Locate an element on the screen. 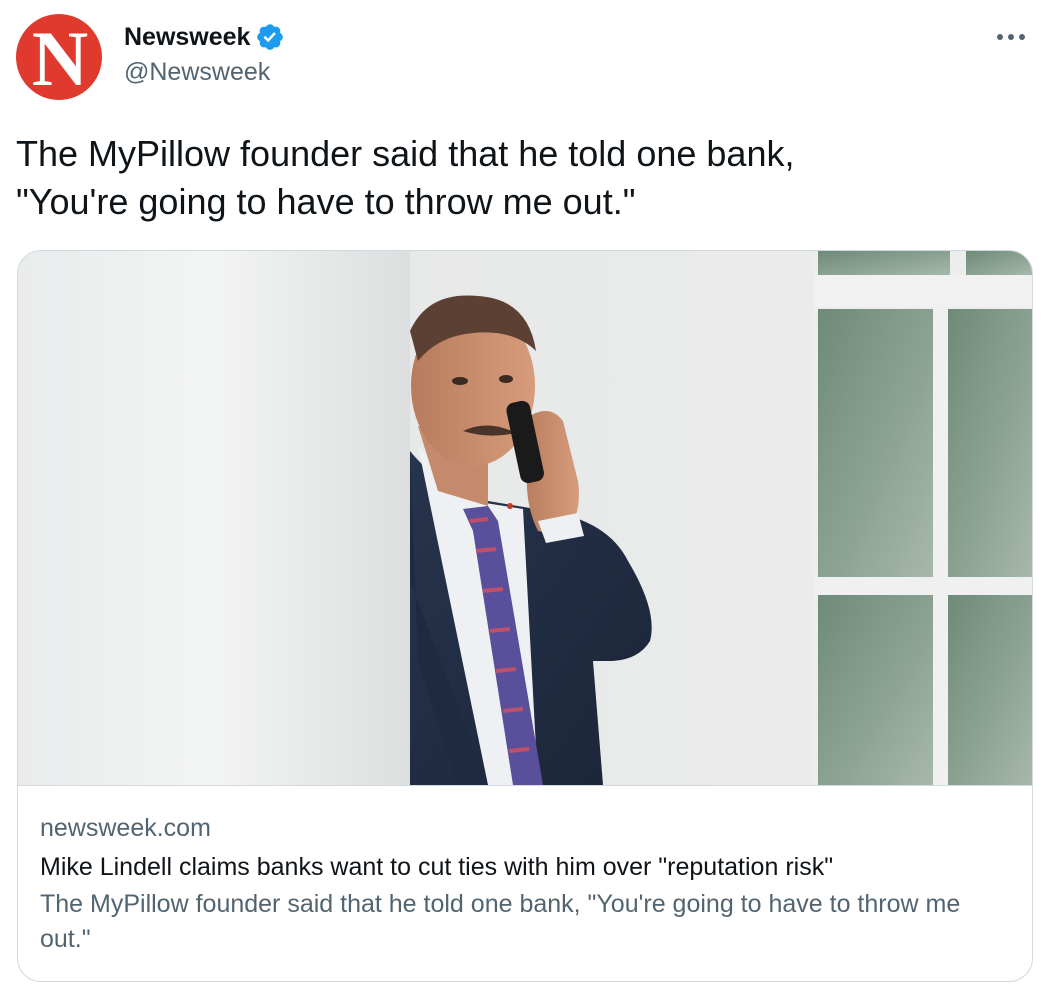 This screenshot has height=1004, width=1050. avatar-logo-letter: N is located at coordinates (59, 57).